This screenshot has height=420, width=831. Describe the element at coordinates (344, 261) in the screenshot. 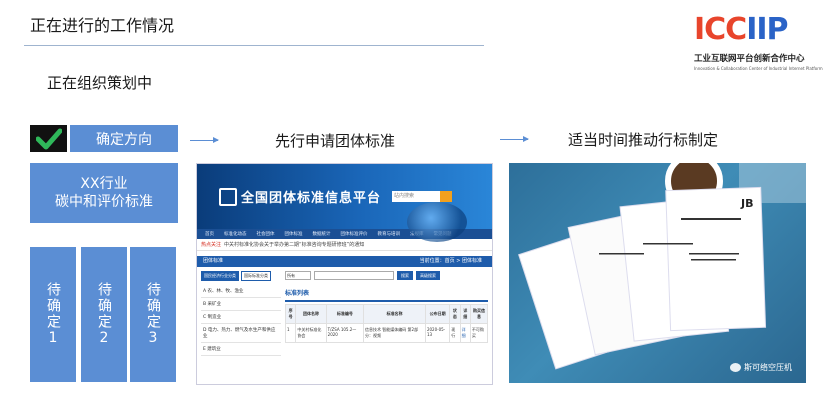

I see `section-bar: 团体标准 当前位置：首页 > 团体标准` at that location.